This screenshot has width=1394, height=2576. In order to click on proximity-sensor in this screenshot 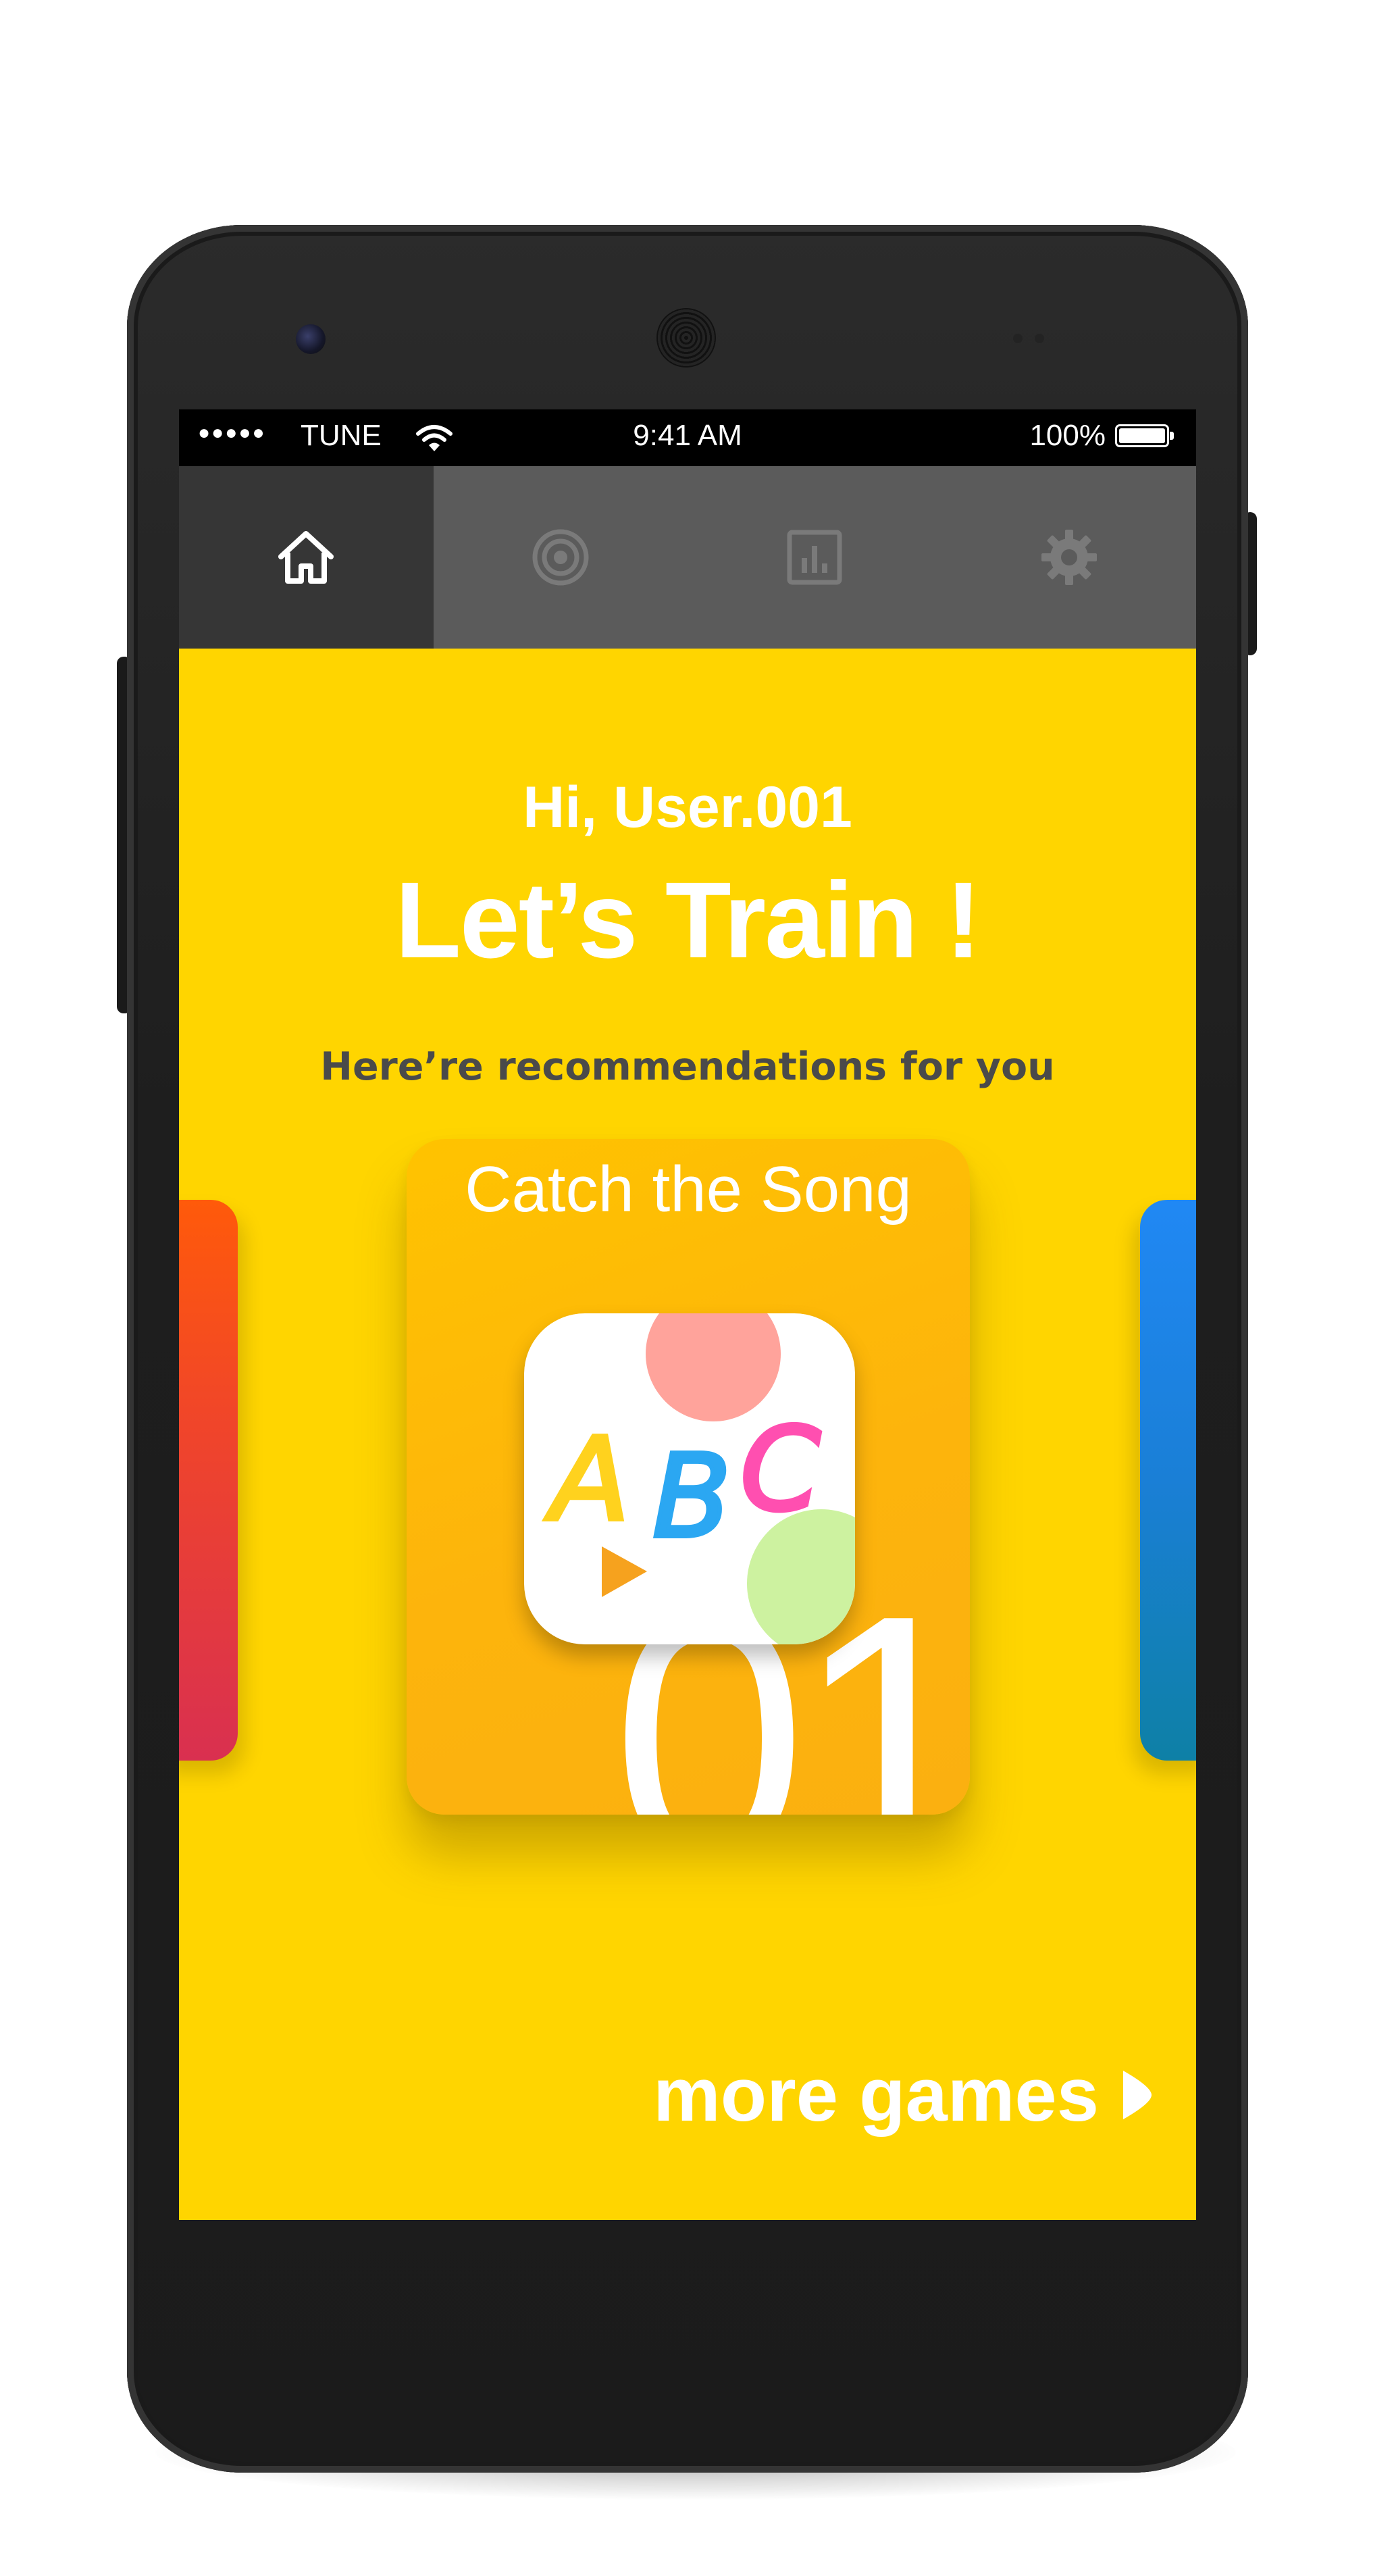, I will do `click(1018, 338)`.